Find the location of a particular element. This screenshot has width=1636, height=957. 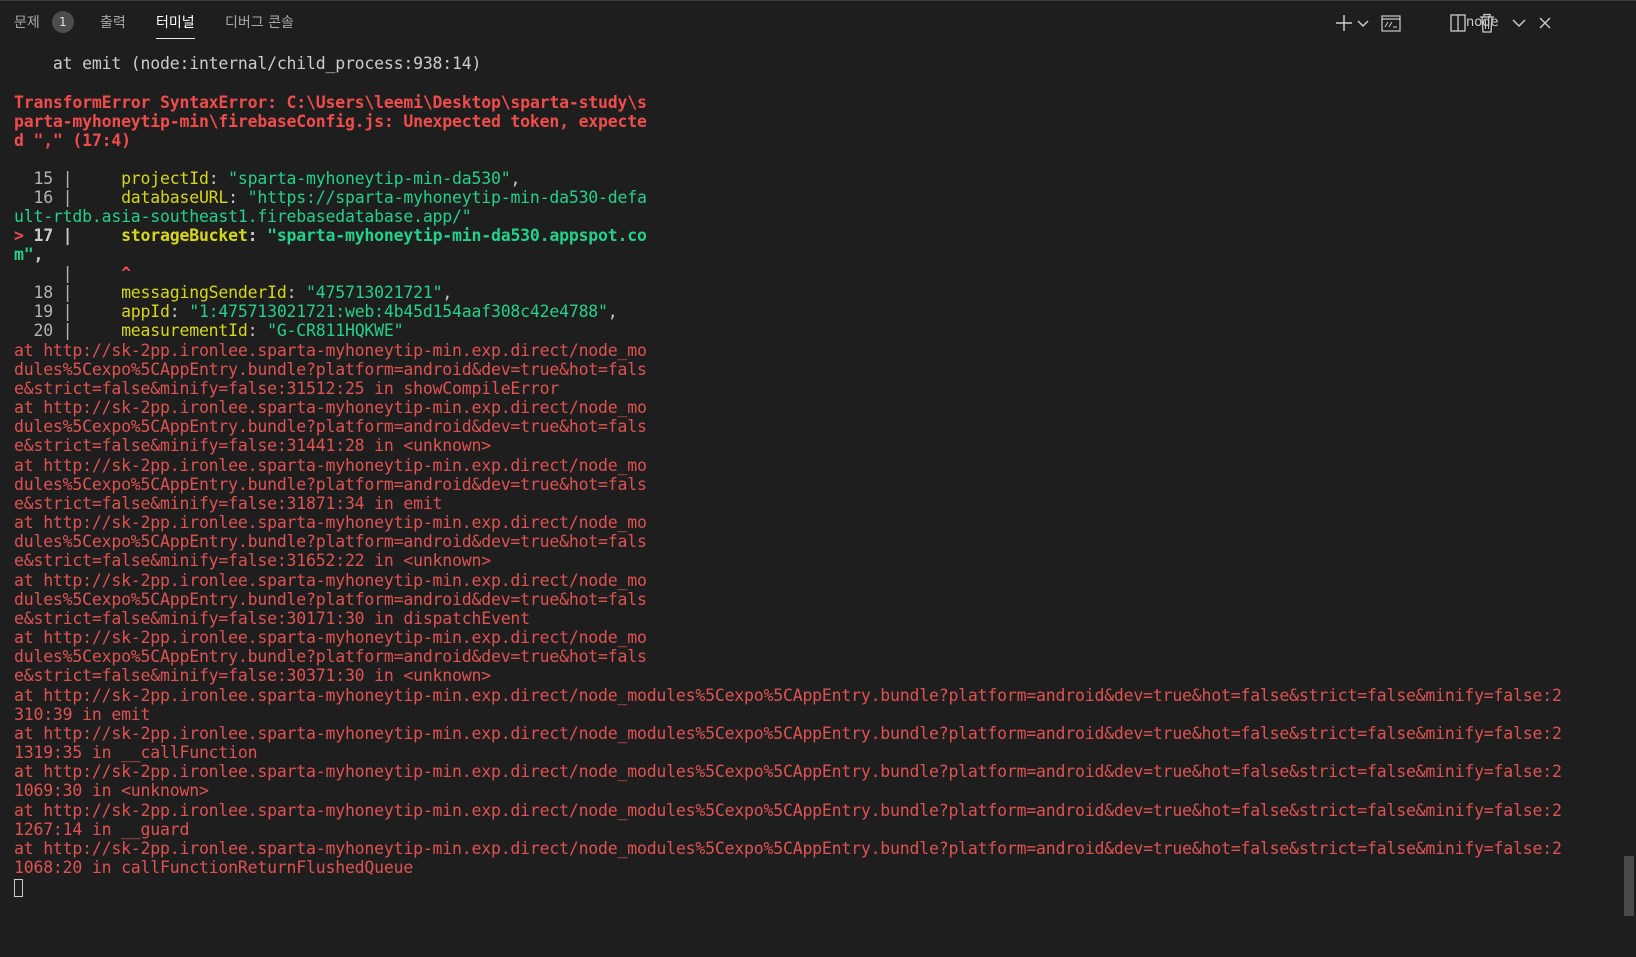

terminal-cursor is located at coordinates (18, 888).